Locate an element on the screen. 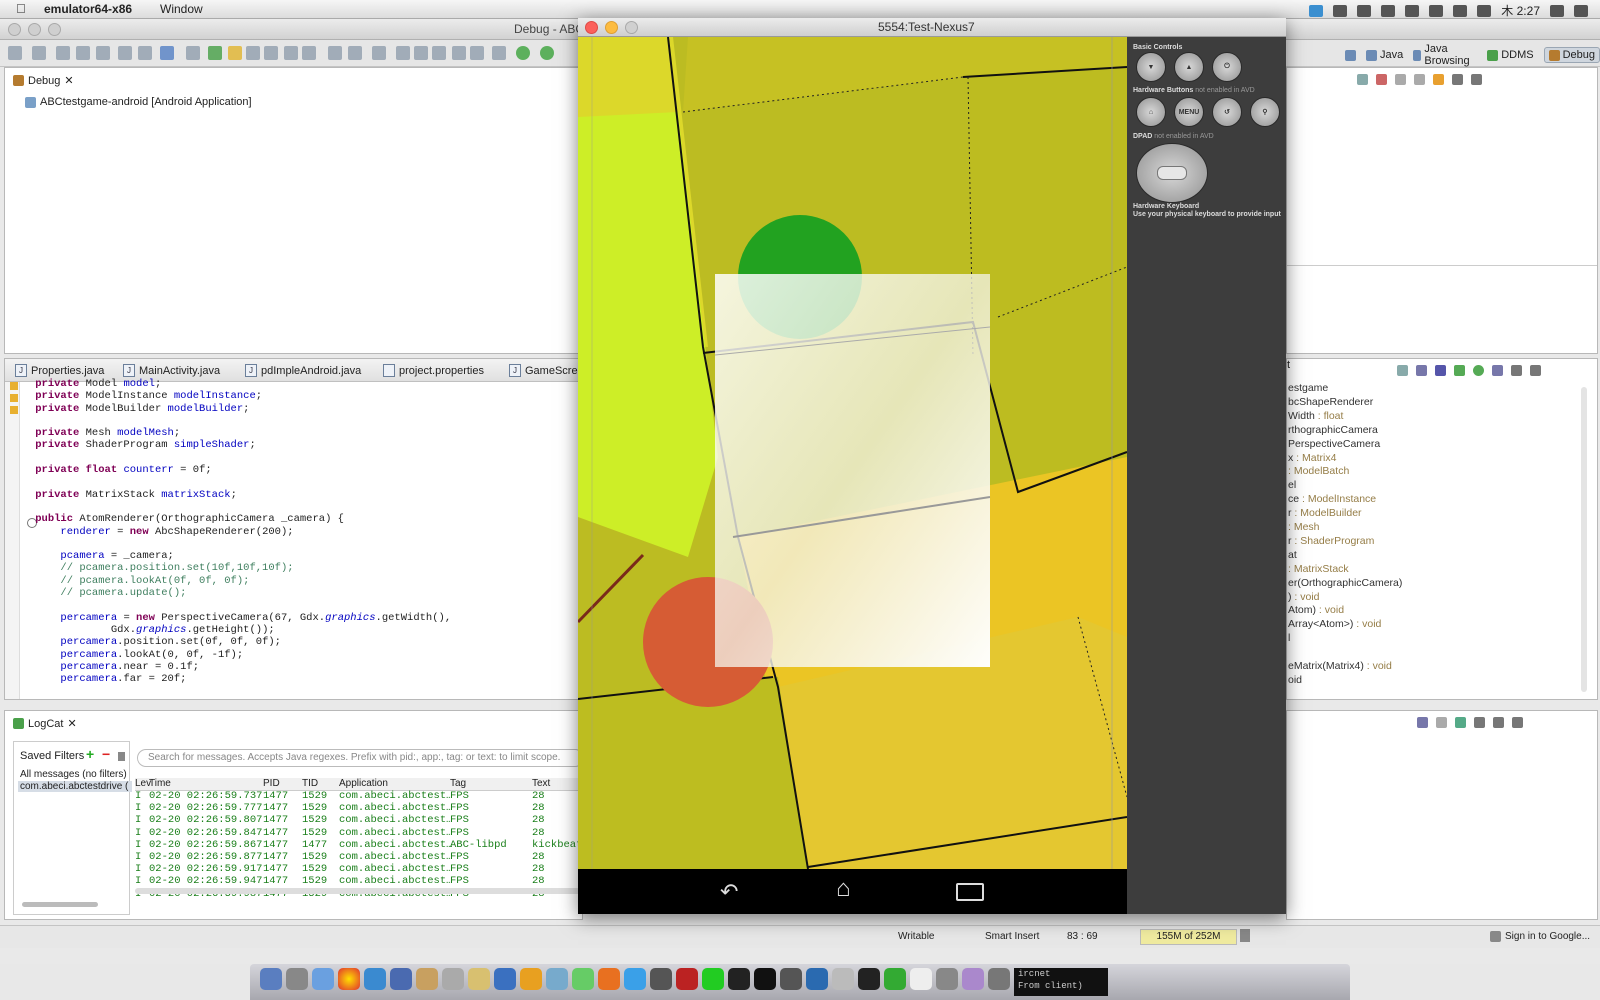 The width and height of the screenshot is (1600, 1000). home-nav-icon: ⌂ is located at coordinates (843, 889).